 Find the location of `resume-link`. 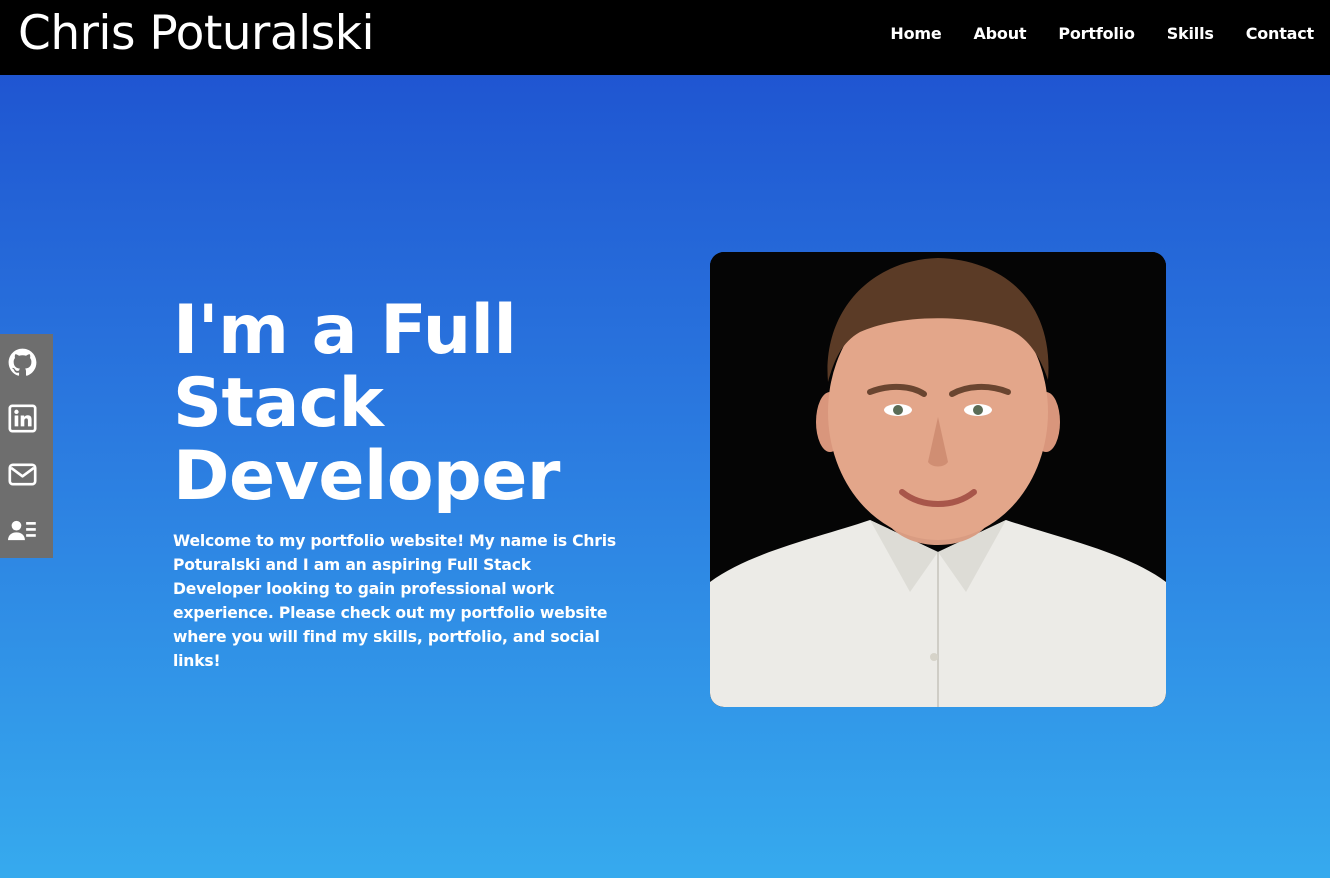

resume-link is located at coordinates (26, 530).